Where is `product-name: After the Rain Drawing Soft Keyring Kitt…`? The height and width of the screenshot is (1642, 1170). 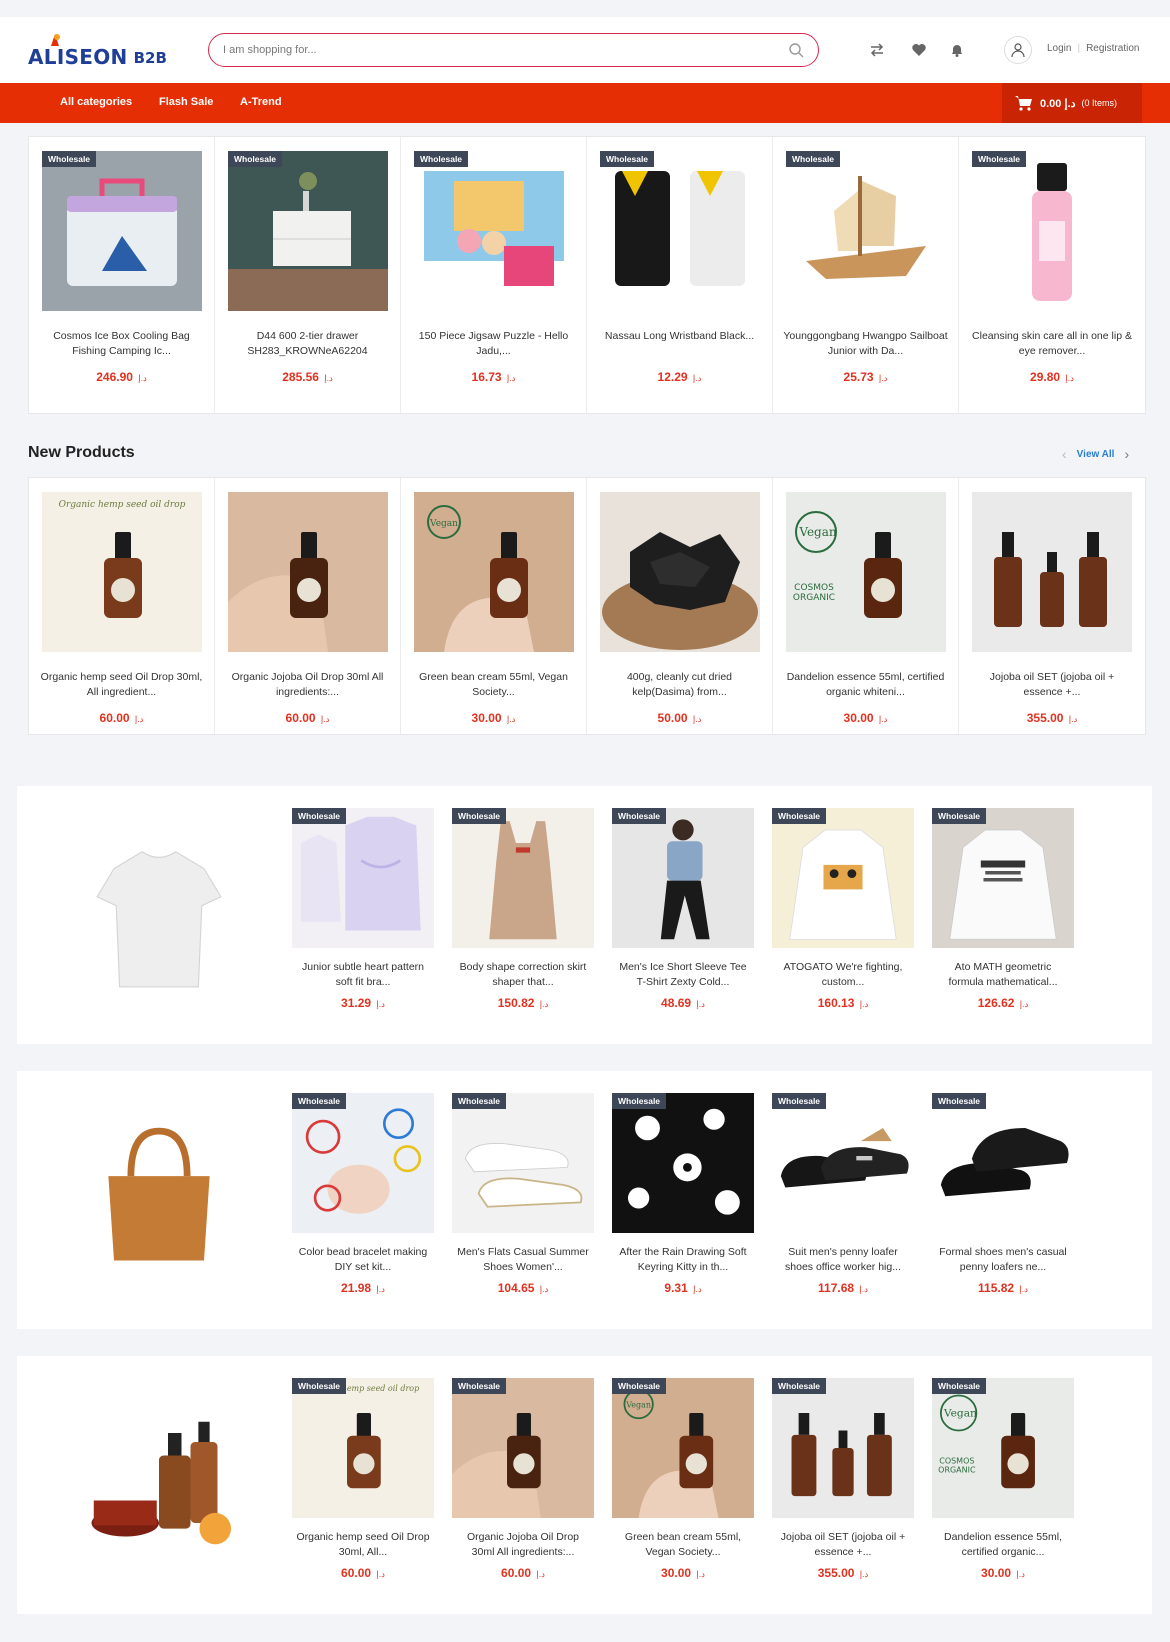
product-name: After the Rain Drawing Soft Keyring Kitt… is located at coordinates (683, 1260).